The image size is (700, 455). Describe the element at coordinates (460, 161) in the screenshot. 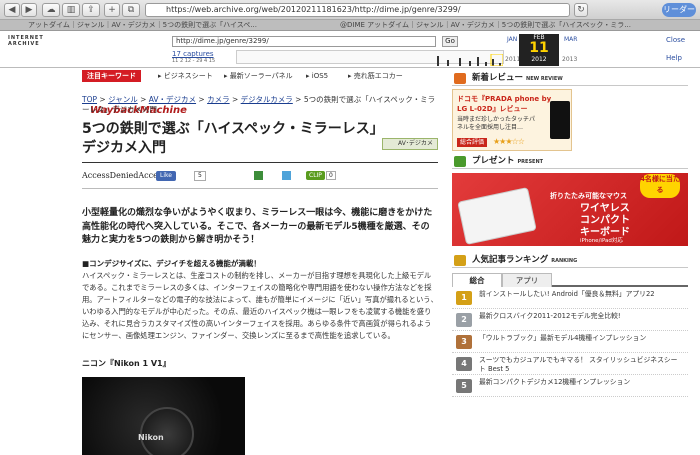

I see `gift-icon` at that location.